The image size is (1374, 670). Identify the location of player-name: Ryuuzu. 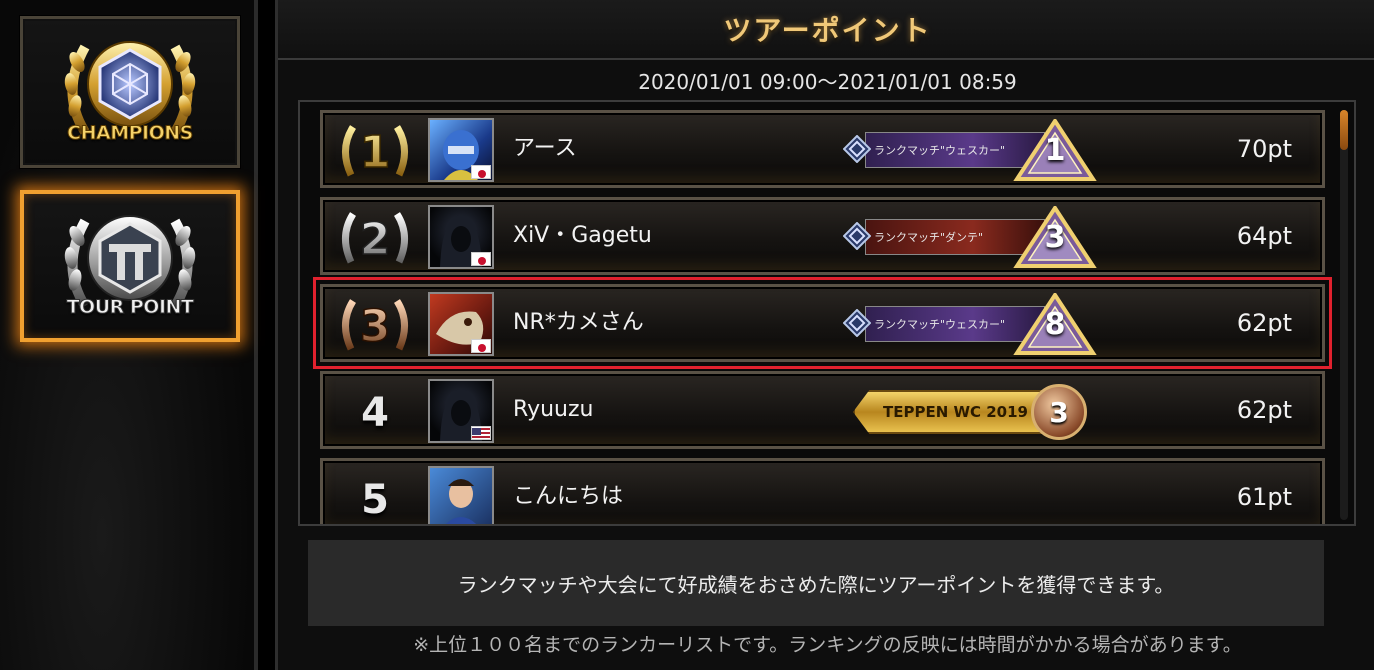
(553, 409).